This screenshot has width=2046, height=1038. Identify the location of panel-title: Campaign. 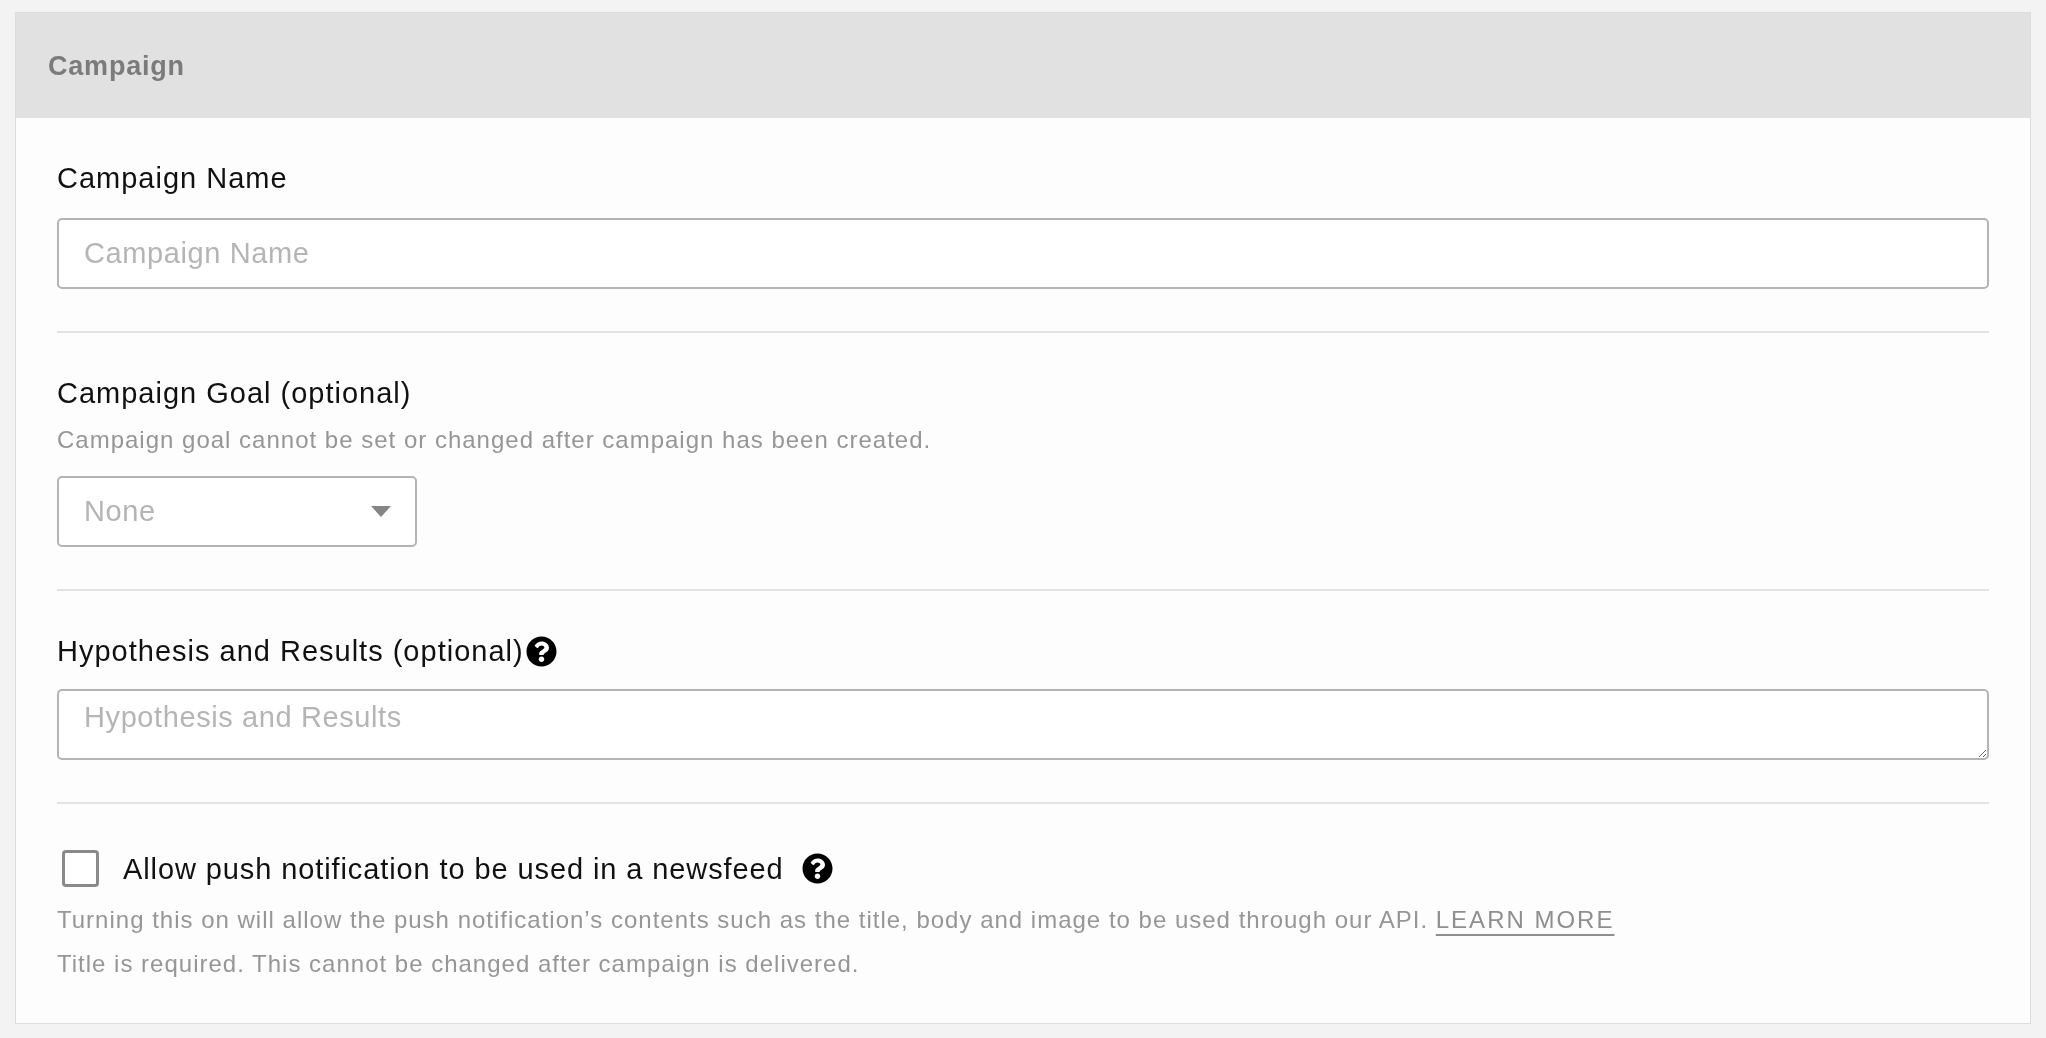
(116, 66).